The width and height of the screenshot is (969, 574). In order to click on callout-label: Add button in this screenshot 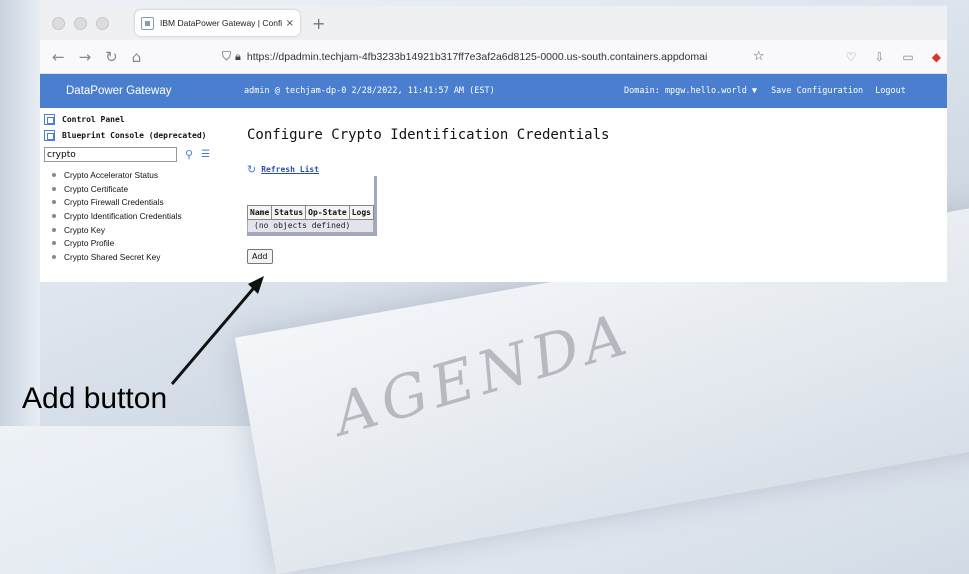, I will do `click(95, 398)`.